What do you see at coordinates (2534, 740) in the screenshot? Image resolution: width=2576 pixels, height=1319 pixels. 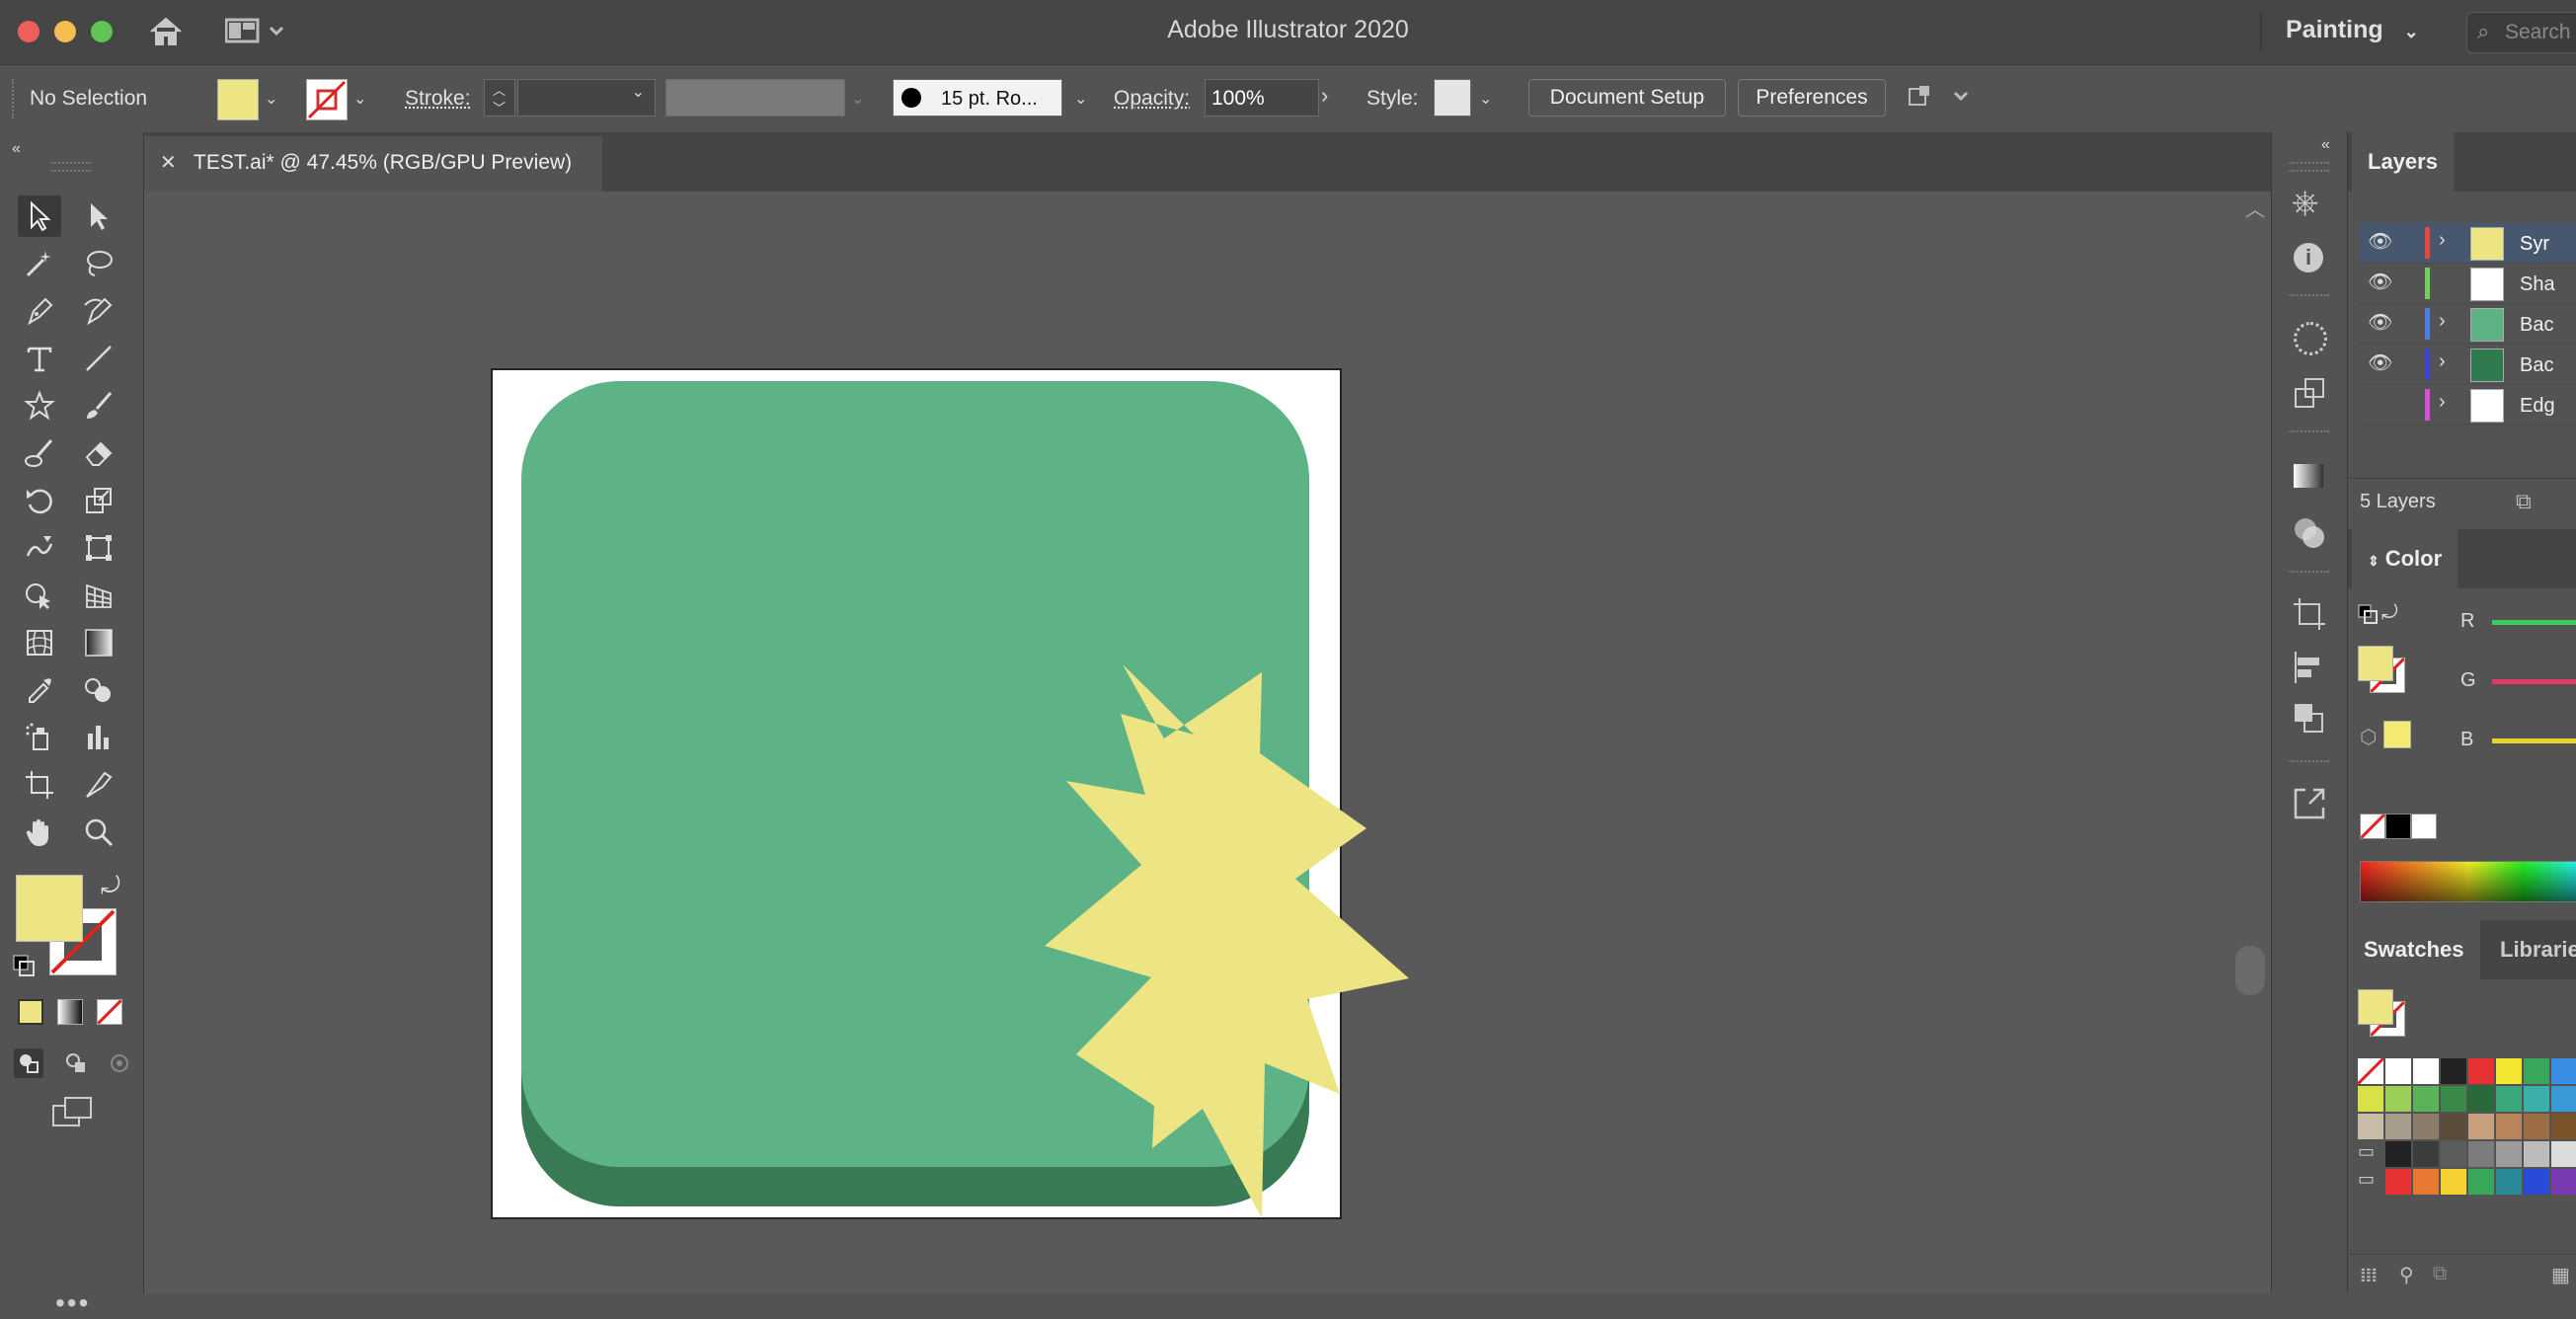 I see `b-slider` at bounding box center [2534, 740].